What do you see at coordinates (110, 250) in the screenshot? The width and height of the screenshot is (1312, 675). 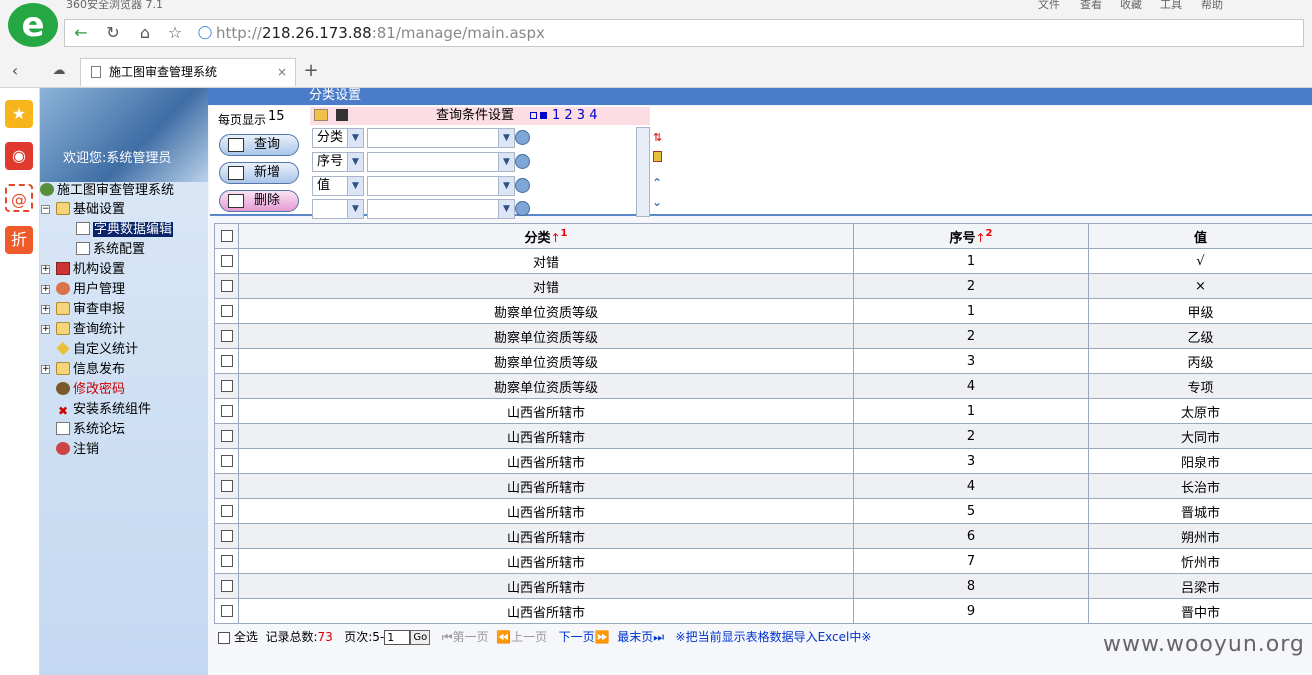 I see `tree-item-system-config: 系统配置` at bounding box center [110, 250].